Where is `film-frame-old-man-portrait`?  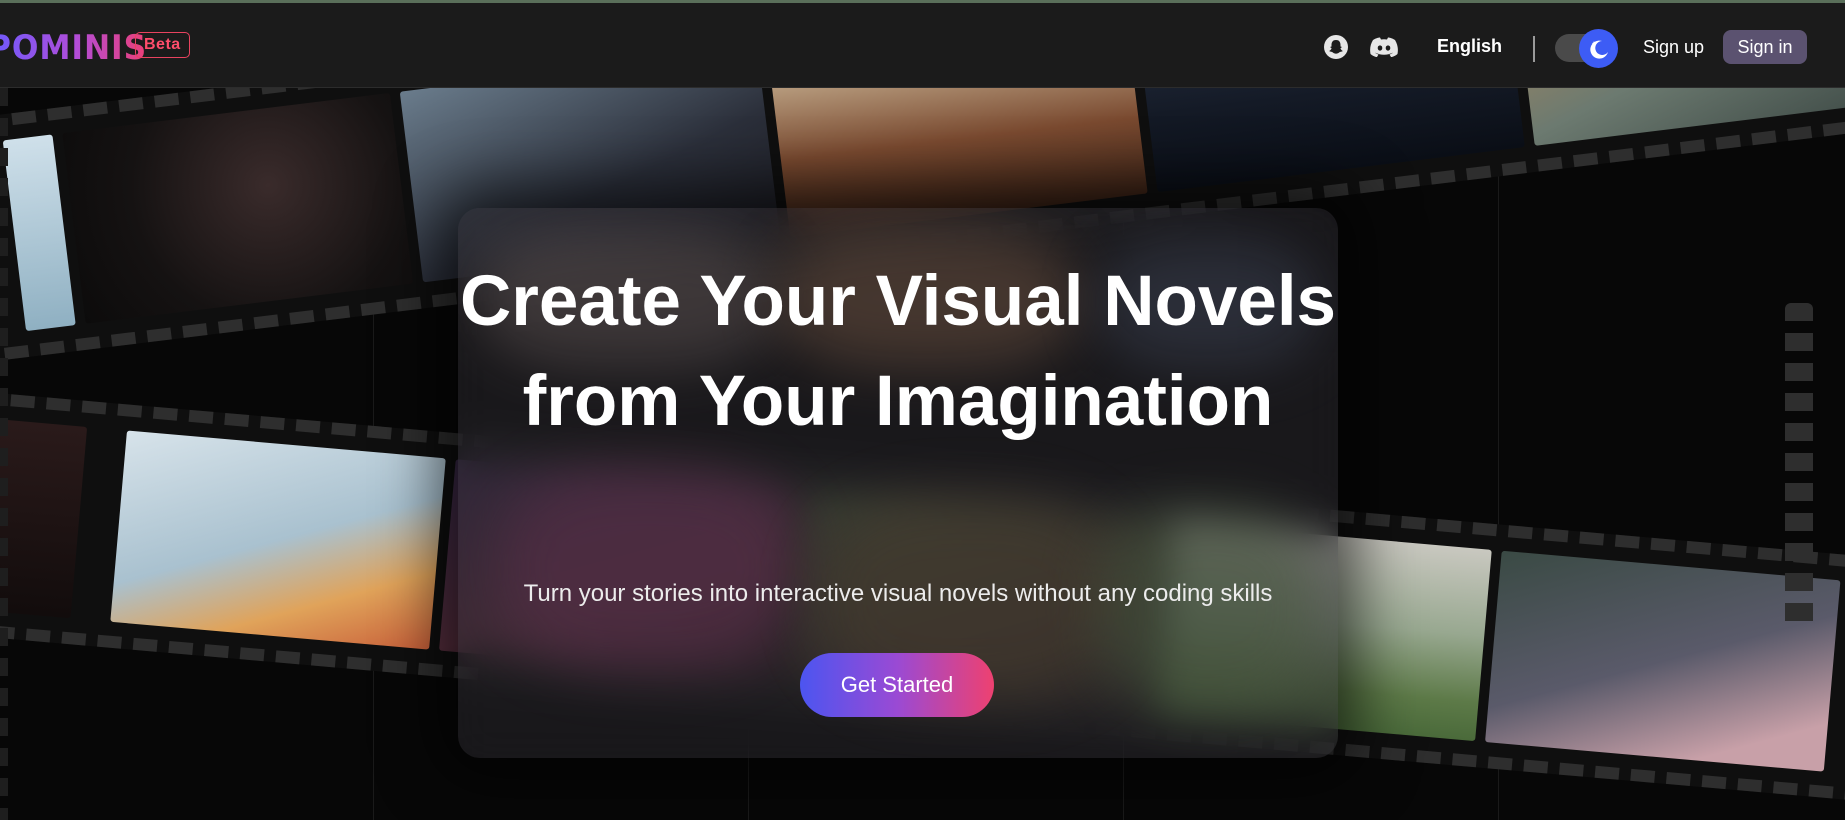
film-frame-old-man-portrait is located at coordinates (1678, 117).